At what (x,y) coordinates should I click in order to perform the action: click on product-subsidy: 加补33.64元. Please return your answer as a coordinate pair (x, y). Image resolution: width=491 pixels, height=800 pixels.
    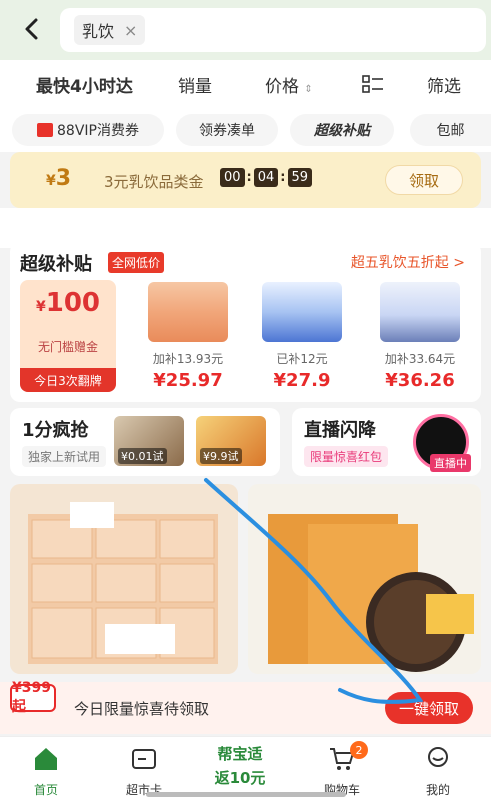
    Looking at the image, I should click on (420, 359).